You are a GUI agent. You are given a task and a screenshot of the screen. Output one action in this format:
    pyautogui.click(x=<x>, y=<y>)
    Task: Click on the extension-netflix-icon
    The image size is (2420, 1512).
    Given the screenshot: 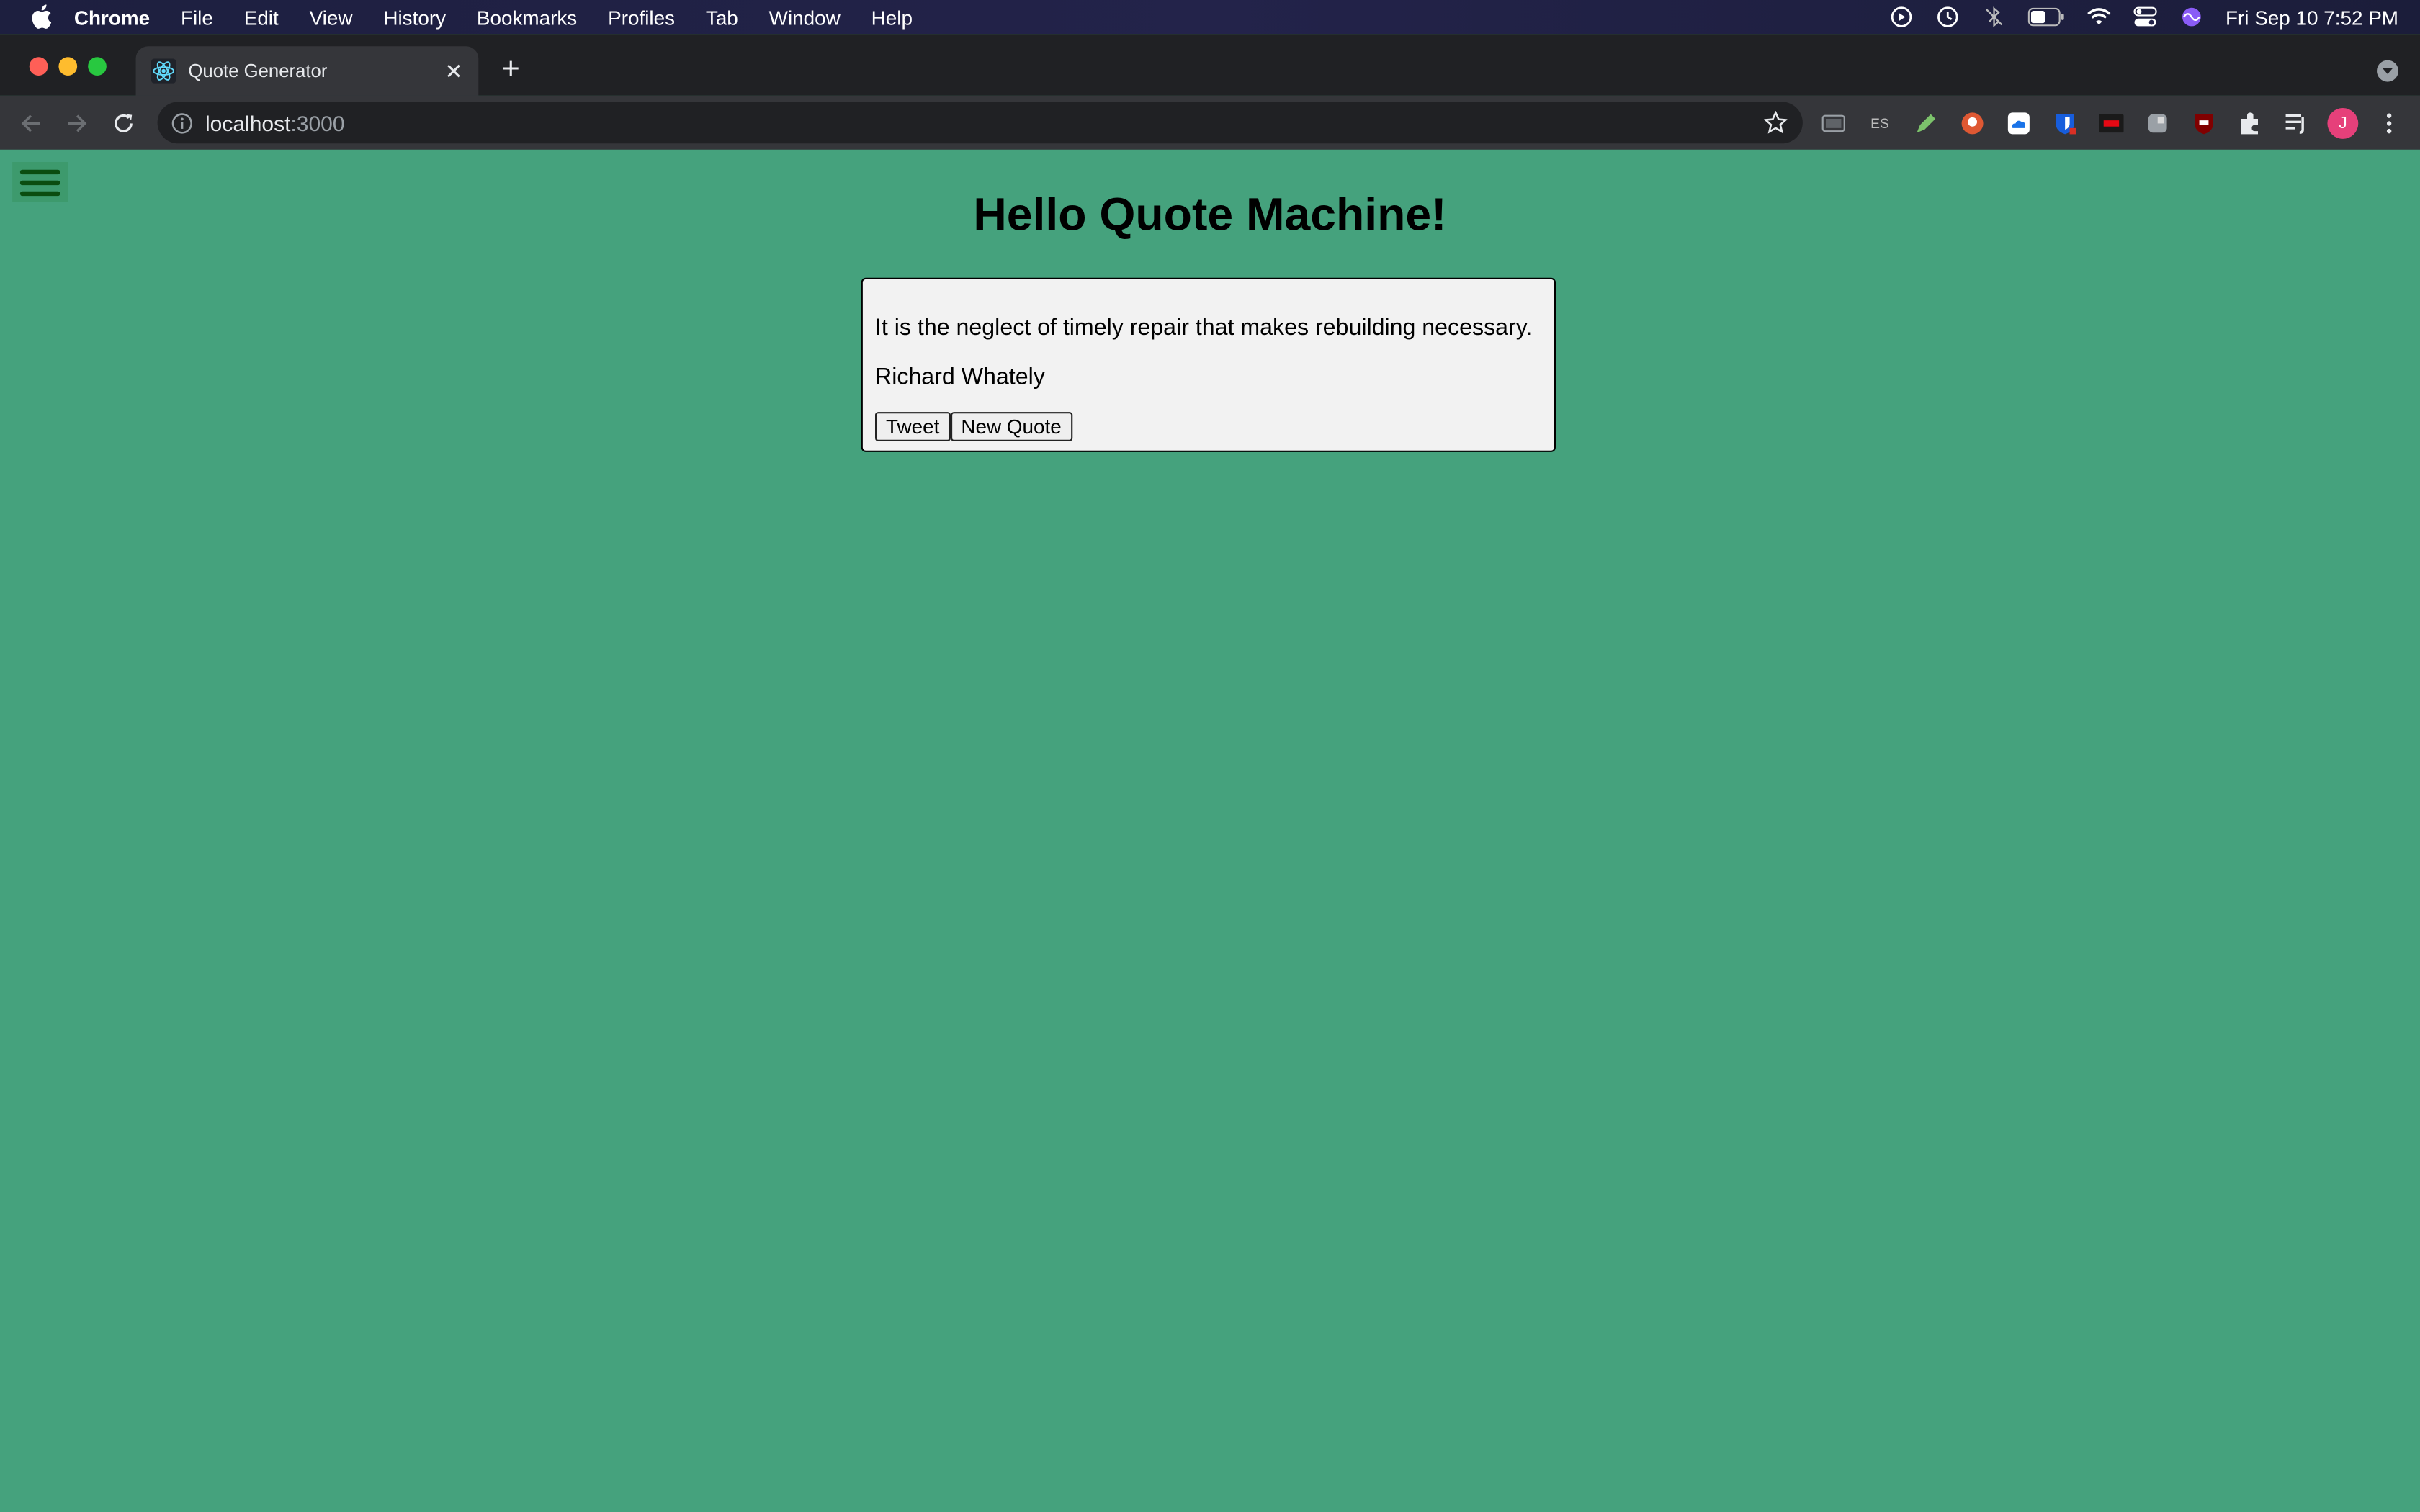 What is the action you would take?
    pyautogui.click(x=2111, y=123)
    